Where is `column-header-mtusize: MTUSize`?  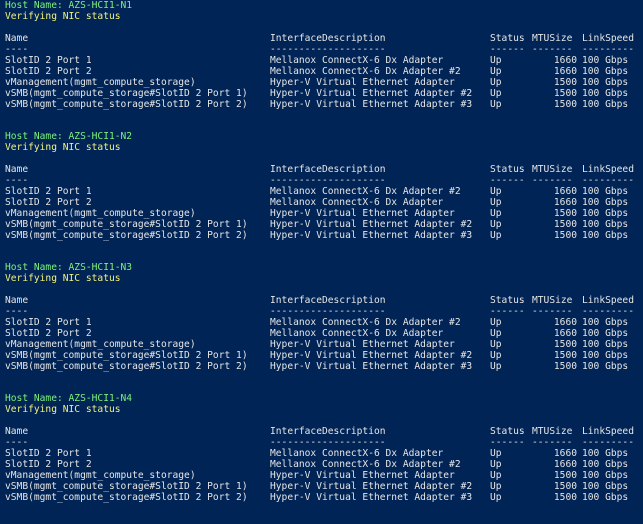
column-header-mtusize: MTUSize is located at coordinates (552, 431).